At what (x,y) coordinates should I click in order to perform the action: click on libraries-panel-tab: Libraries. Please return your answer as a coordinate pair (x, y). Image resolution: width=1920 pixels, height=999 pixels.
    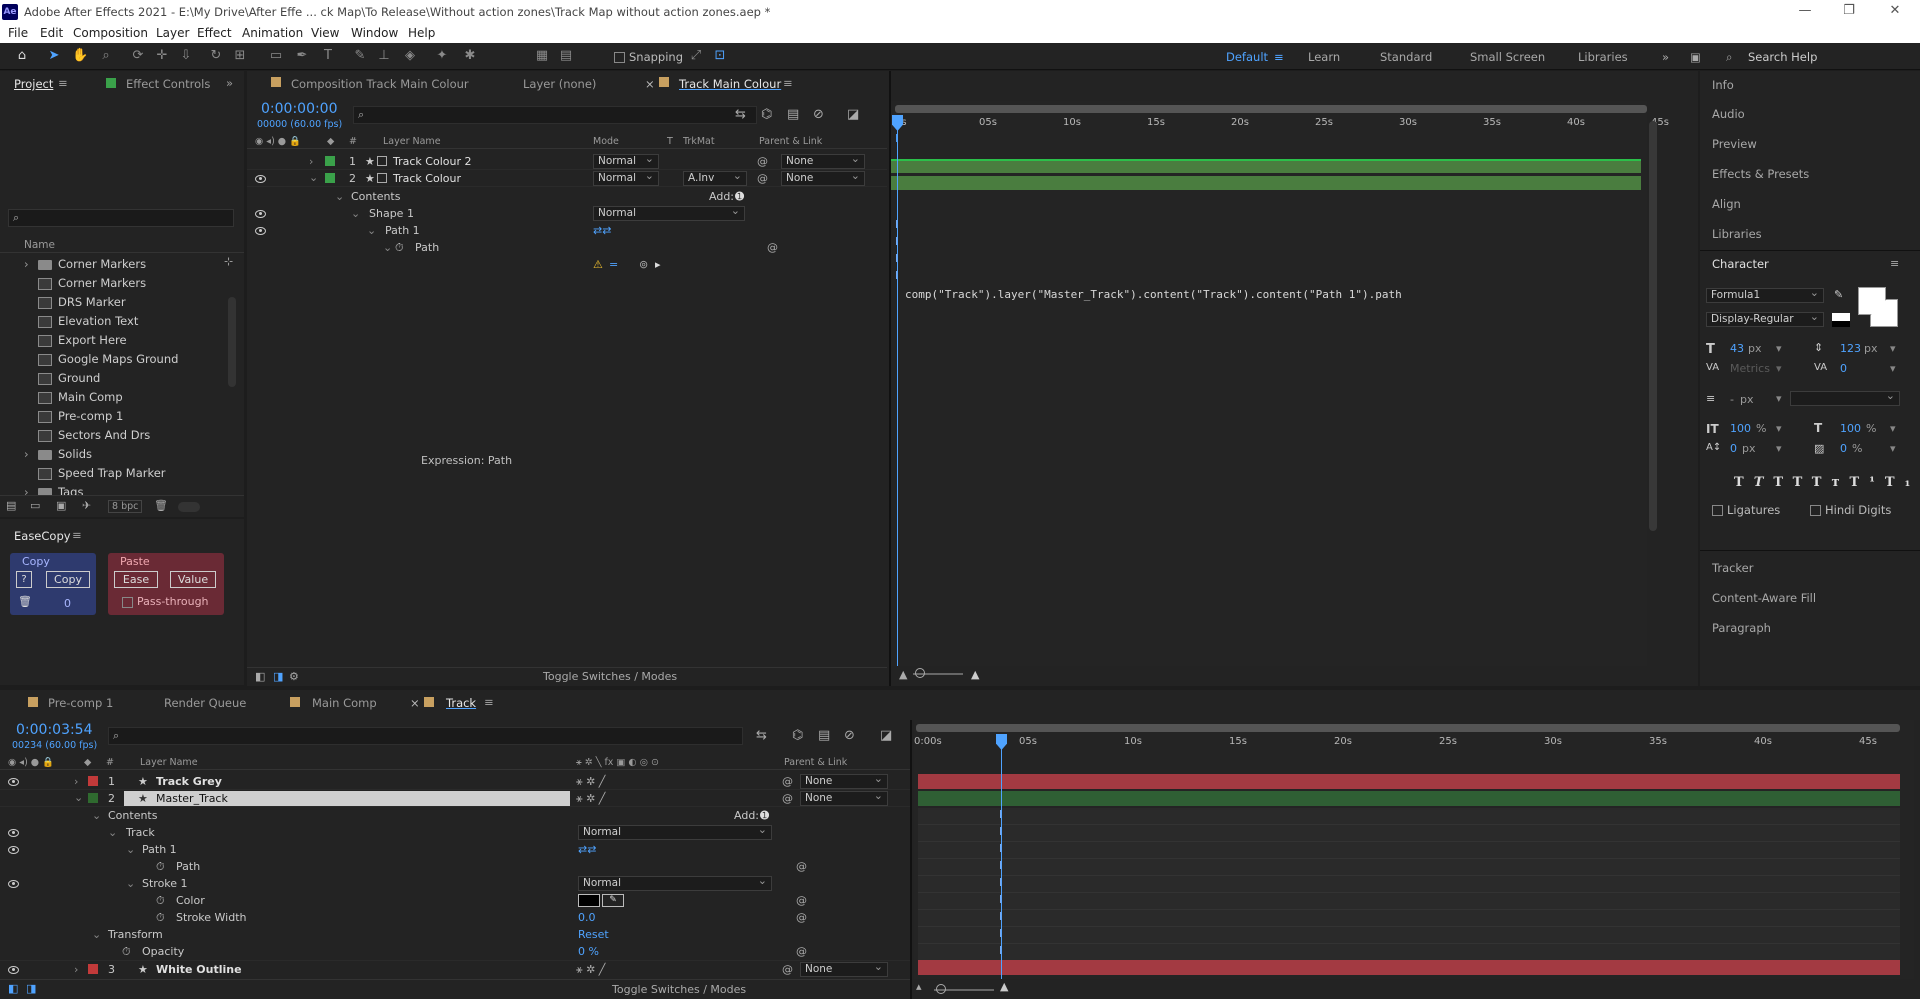
    Looking at the image, I should click on (1737, 234).